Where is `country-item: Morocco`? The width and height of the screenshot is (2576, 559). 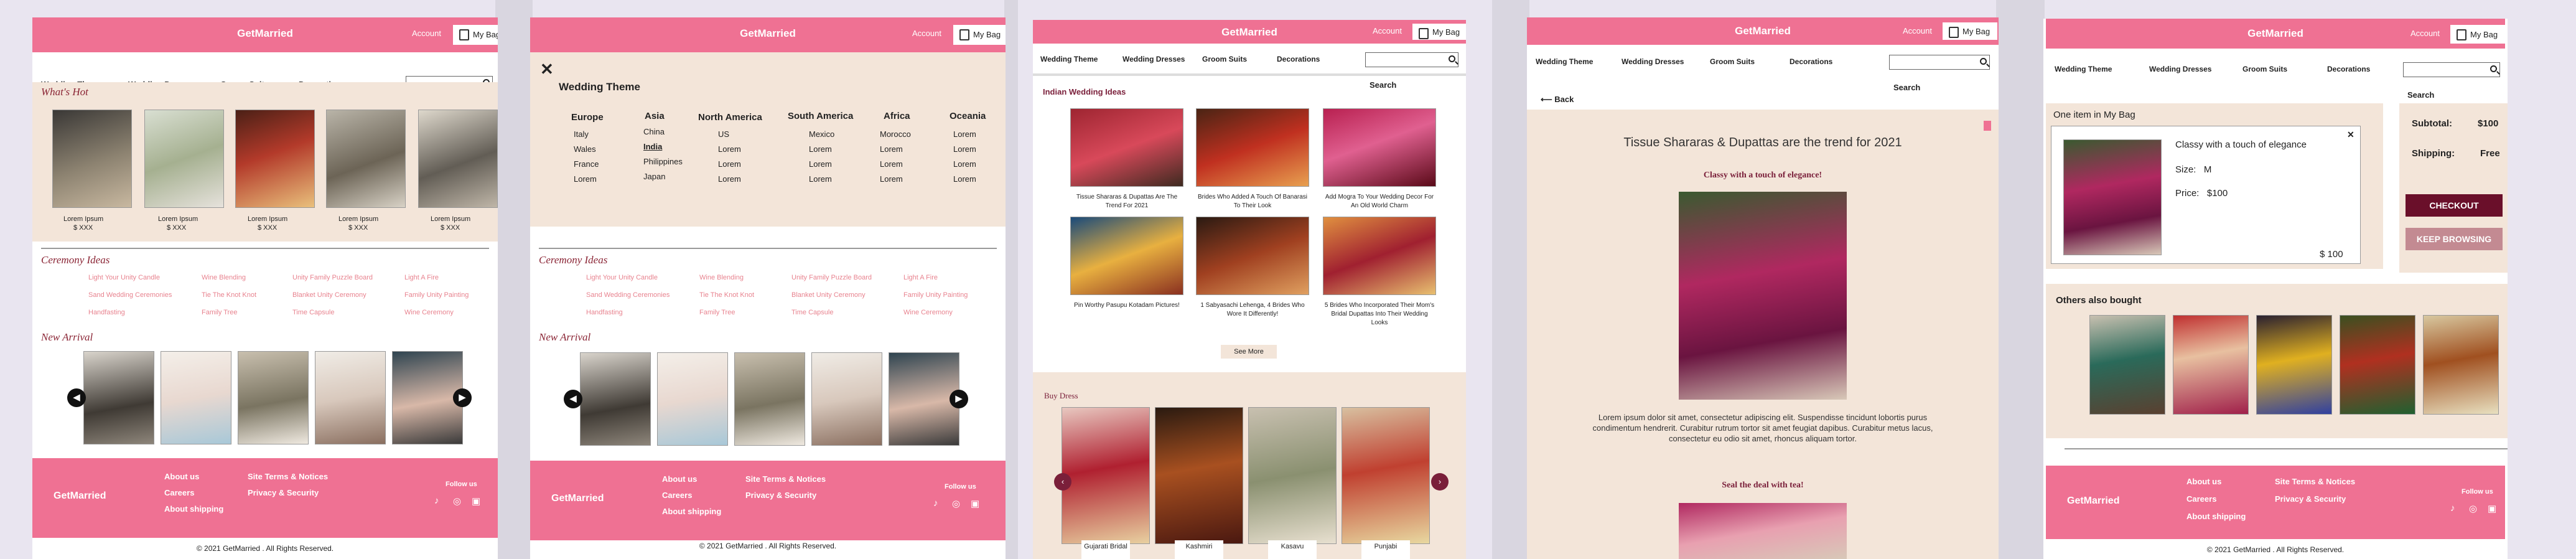
country-item: Morocco is located at coordinates (896, 135).